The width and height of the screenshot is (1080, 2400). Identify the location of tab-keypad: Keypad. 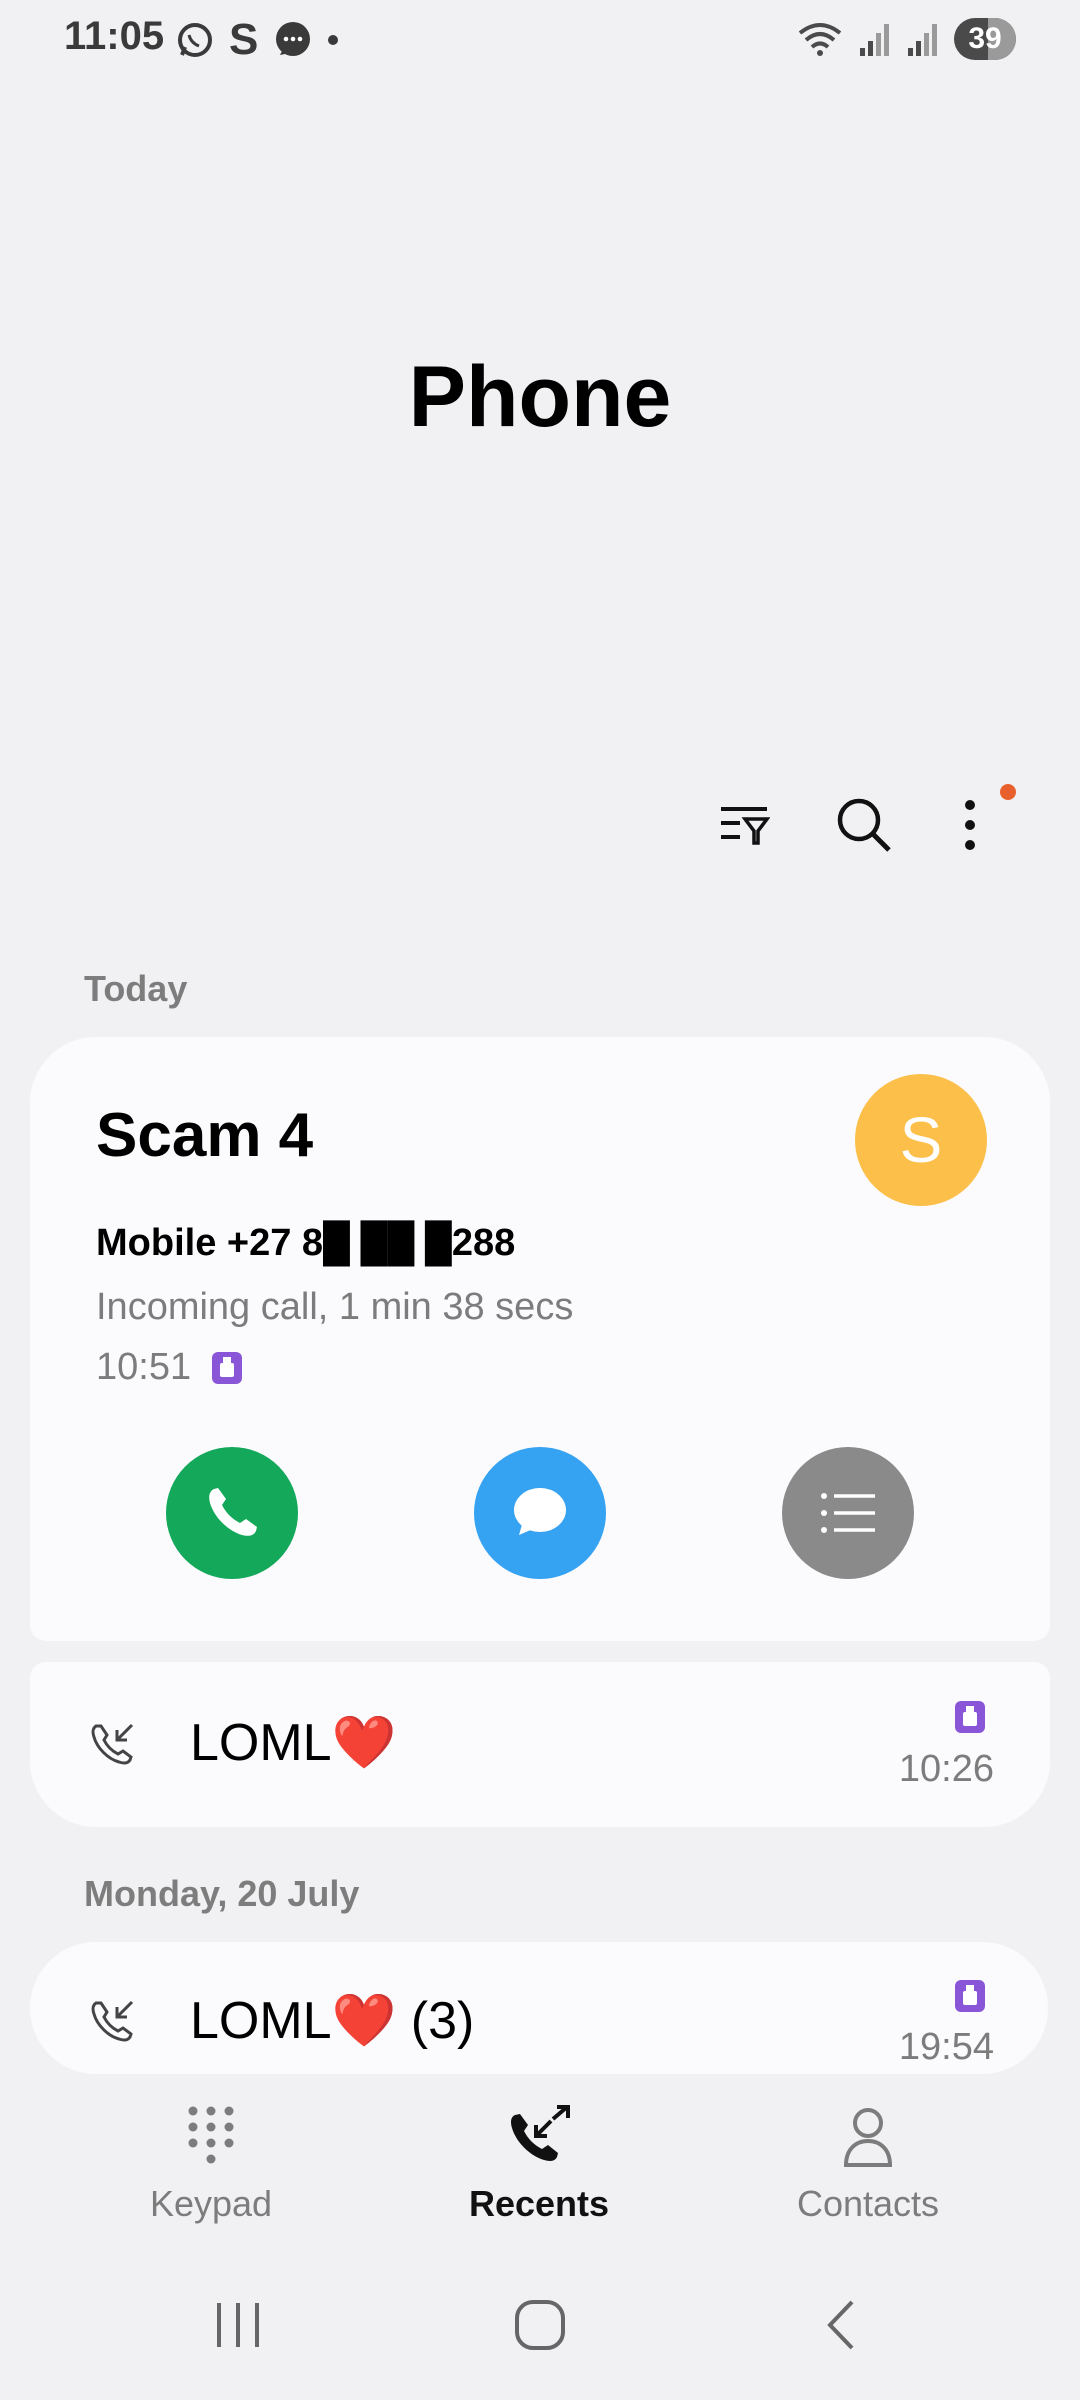
(211, 2165).